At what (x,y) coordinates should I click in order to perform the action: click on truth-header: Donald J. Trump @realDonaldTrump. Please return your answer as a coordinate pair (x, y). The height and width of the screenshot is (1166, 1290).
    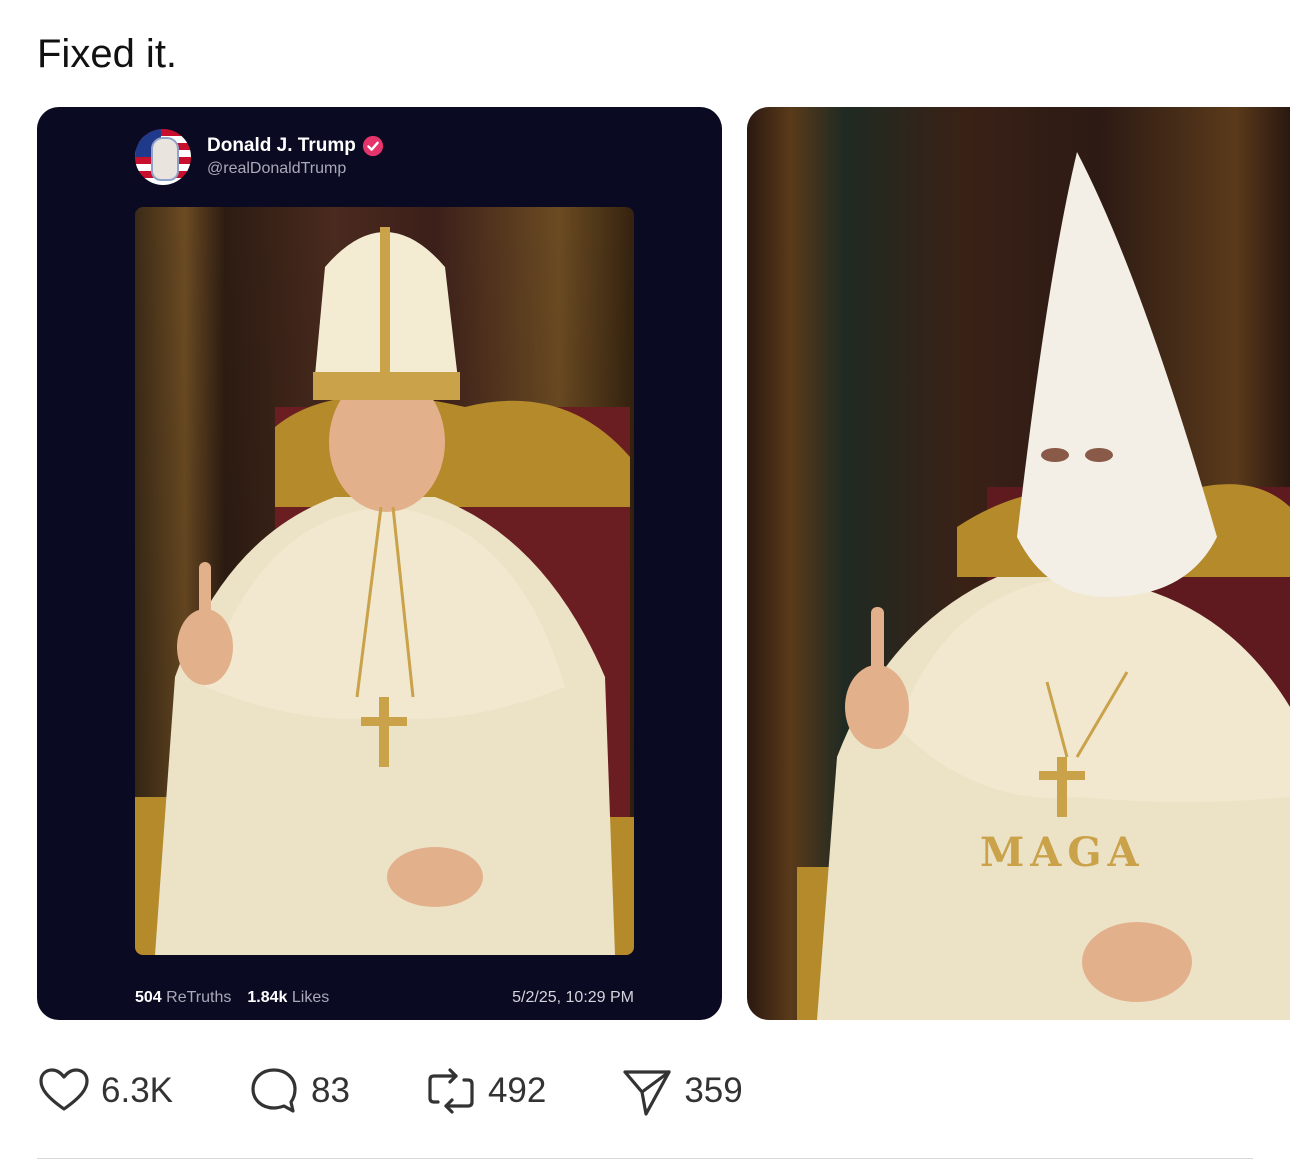
    Looking at the image, I should click on (259, 157).